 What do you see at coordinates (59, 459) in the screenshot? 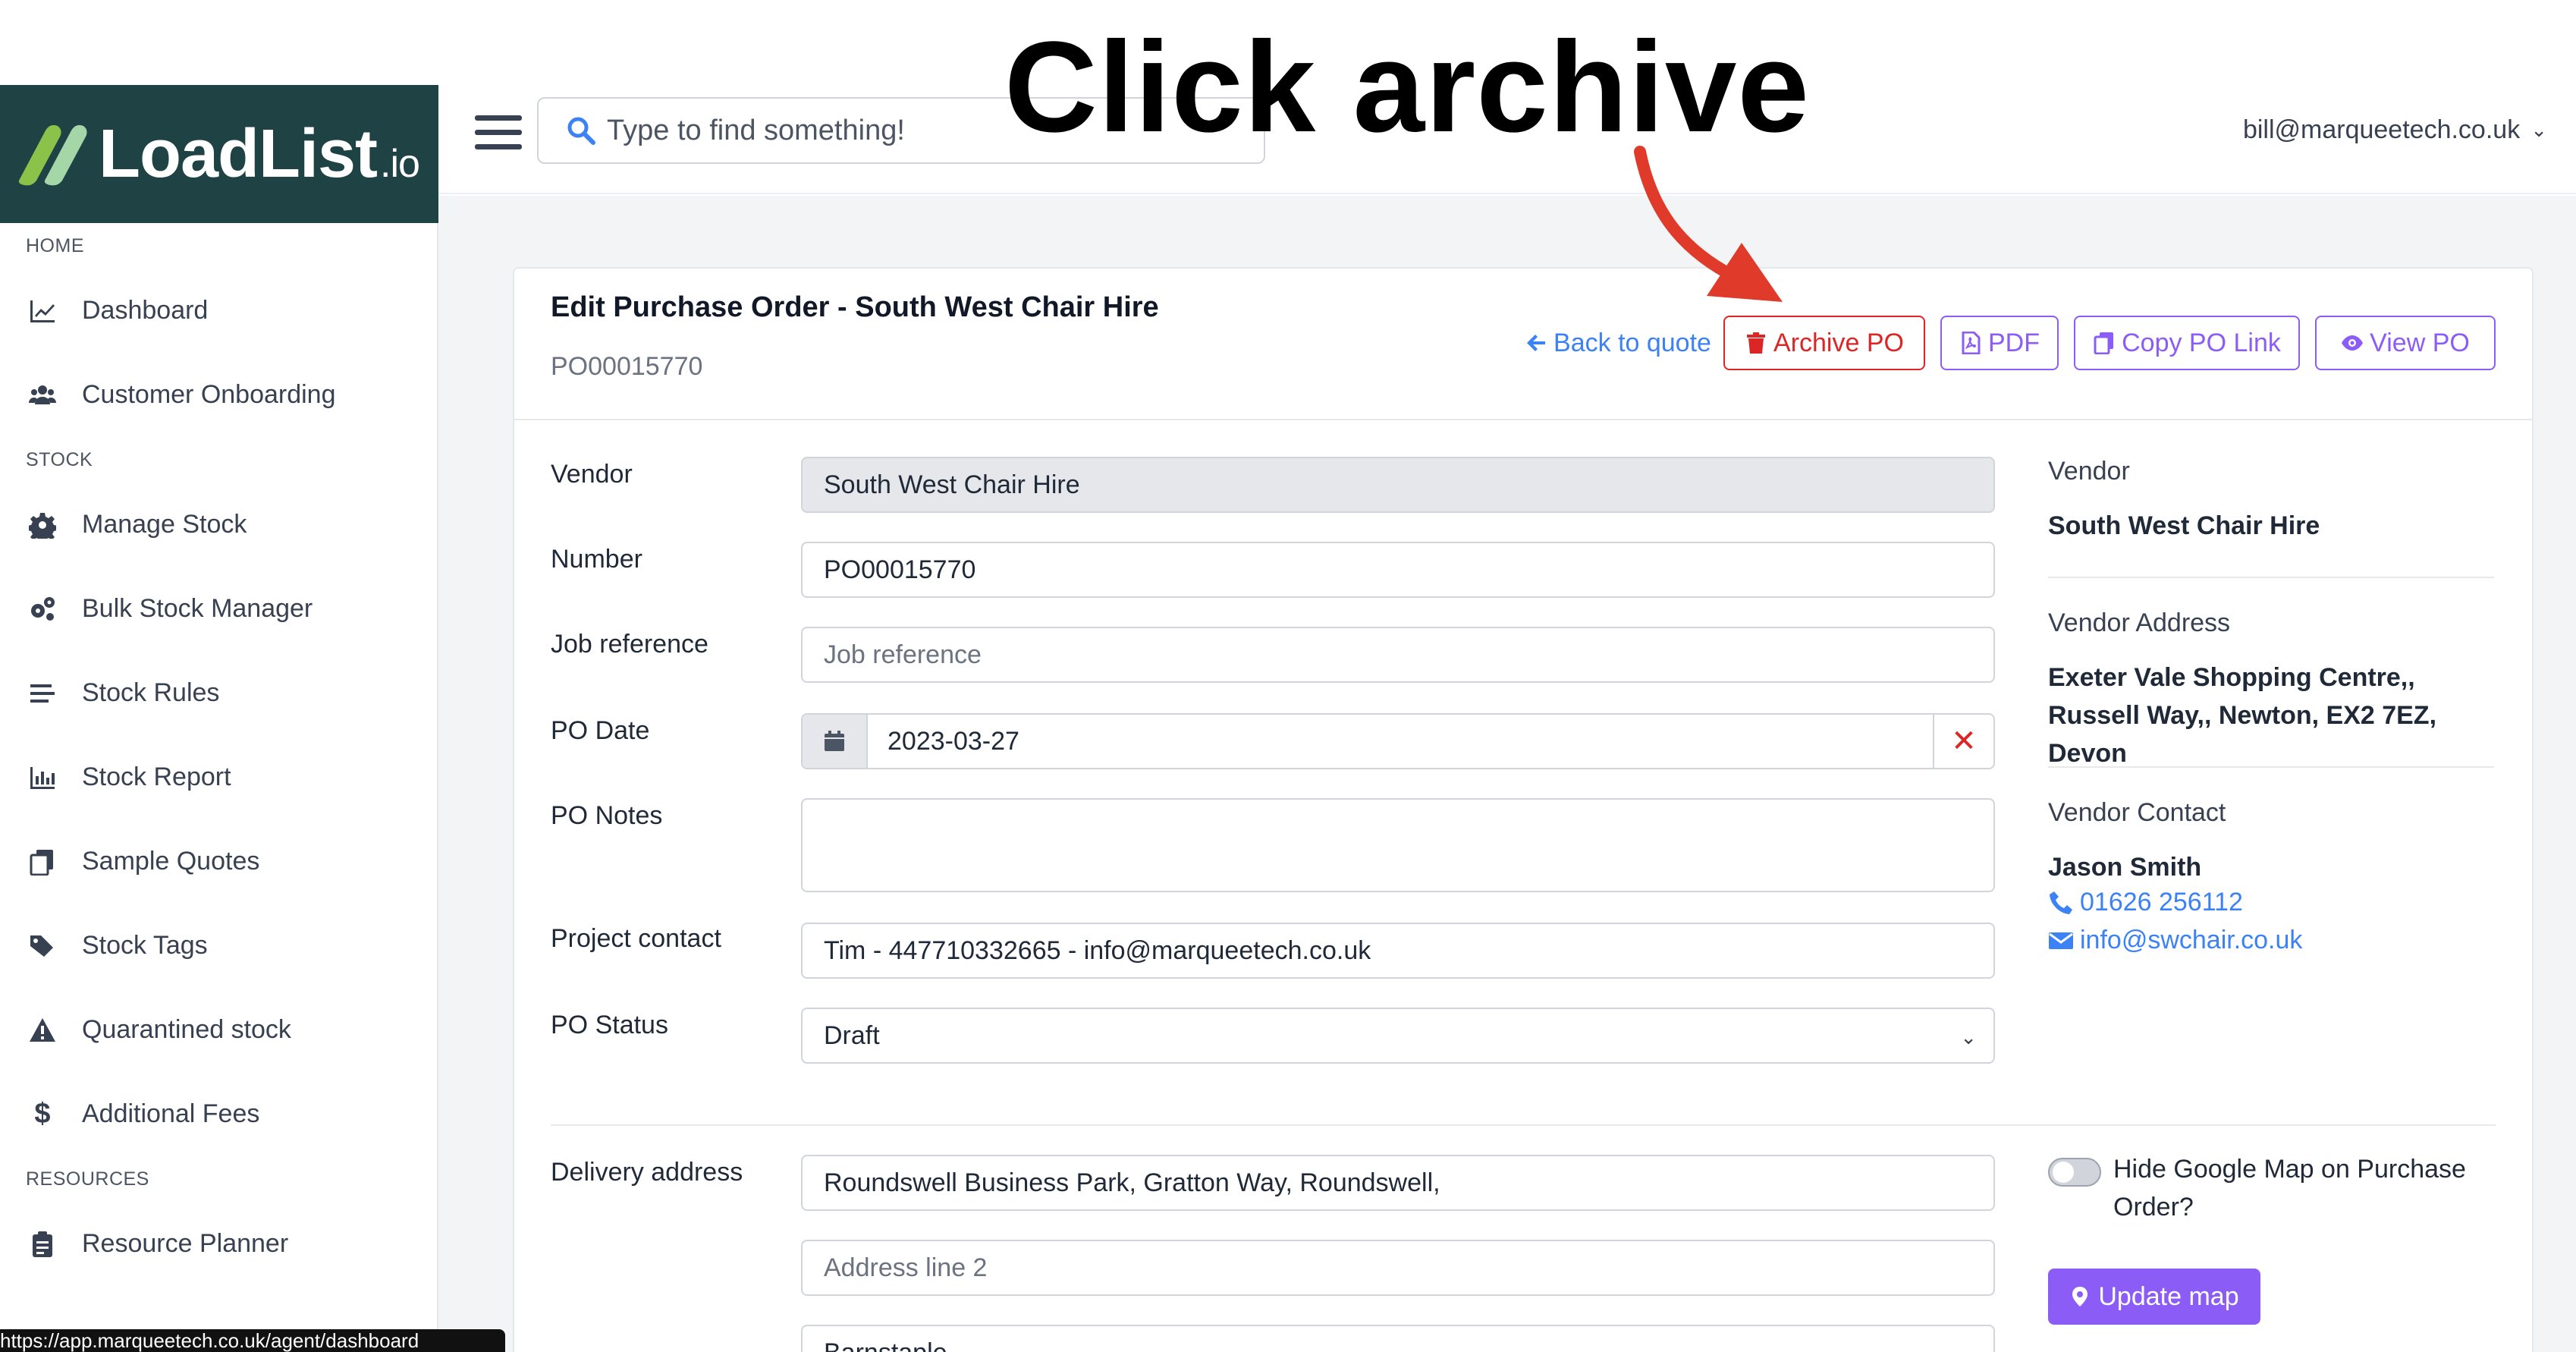
I see `section-stock: STOCK` at bounding box center [59, 459].